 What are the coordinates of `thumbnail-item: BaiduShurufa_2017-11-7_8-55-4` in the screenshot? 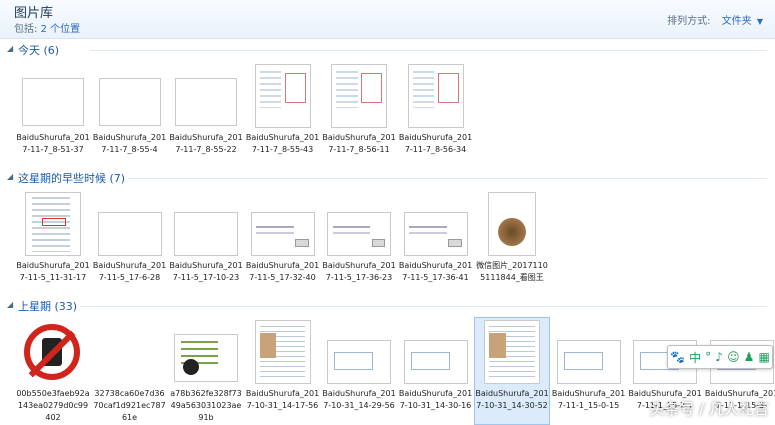 It's located at (130, 115).